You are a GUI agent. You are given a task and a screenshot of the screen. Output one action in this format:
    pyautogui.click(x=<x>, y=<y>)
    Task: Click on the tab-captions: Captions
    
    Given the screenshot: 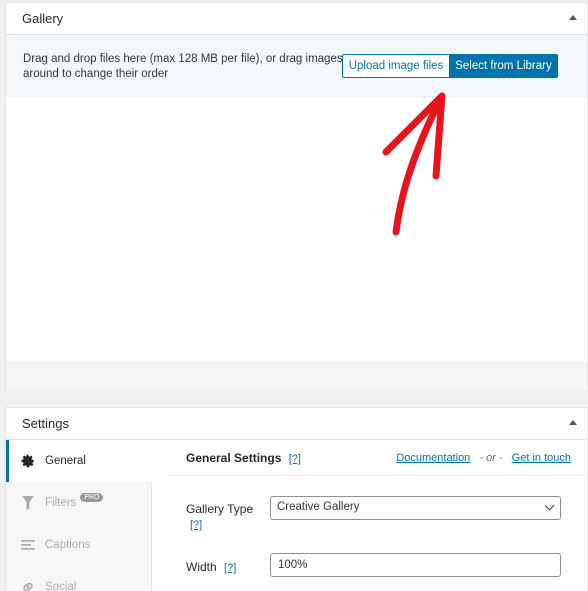 What is the action you would take?
    pyautogui.click(x=78, y=545)
    